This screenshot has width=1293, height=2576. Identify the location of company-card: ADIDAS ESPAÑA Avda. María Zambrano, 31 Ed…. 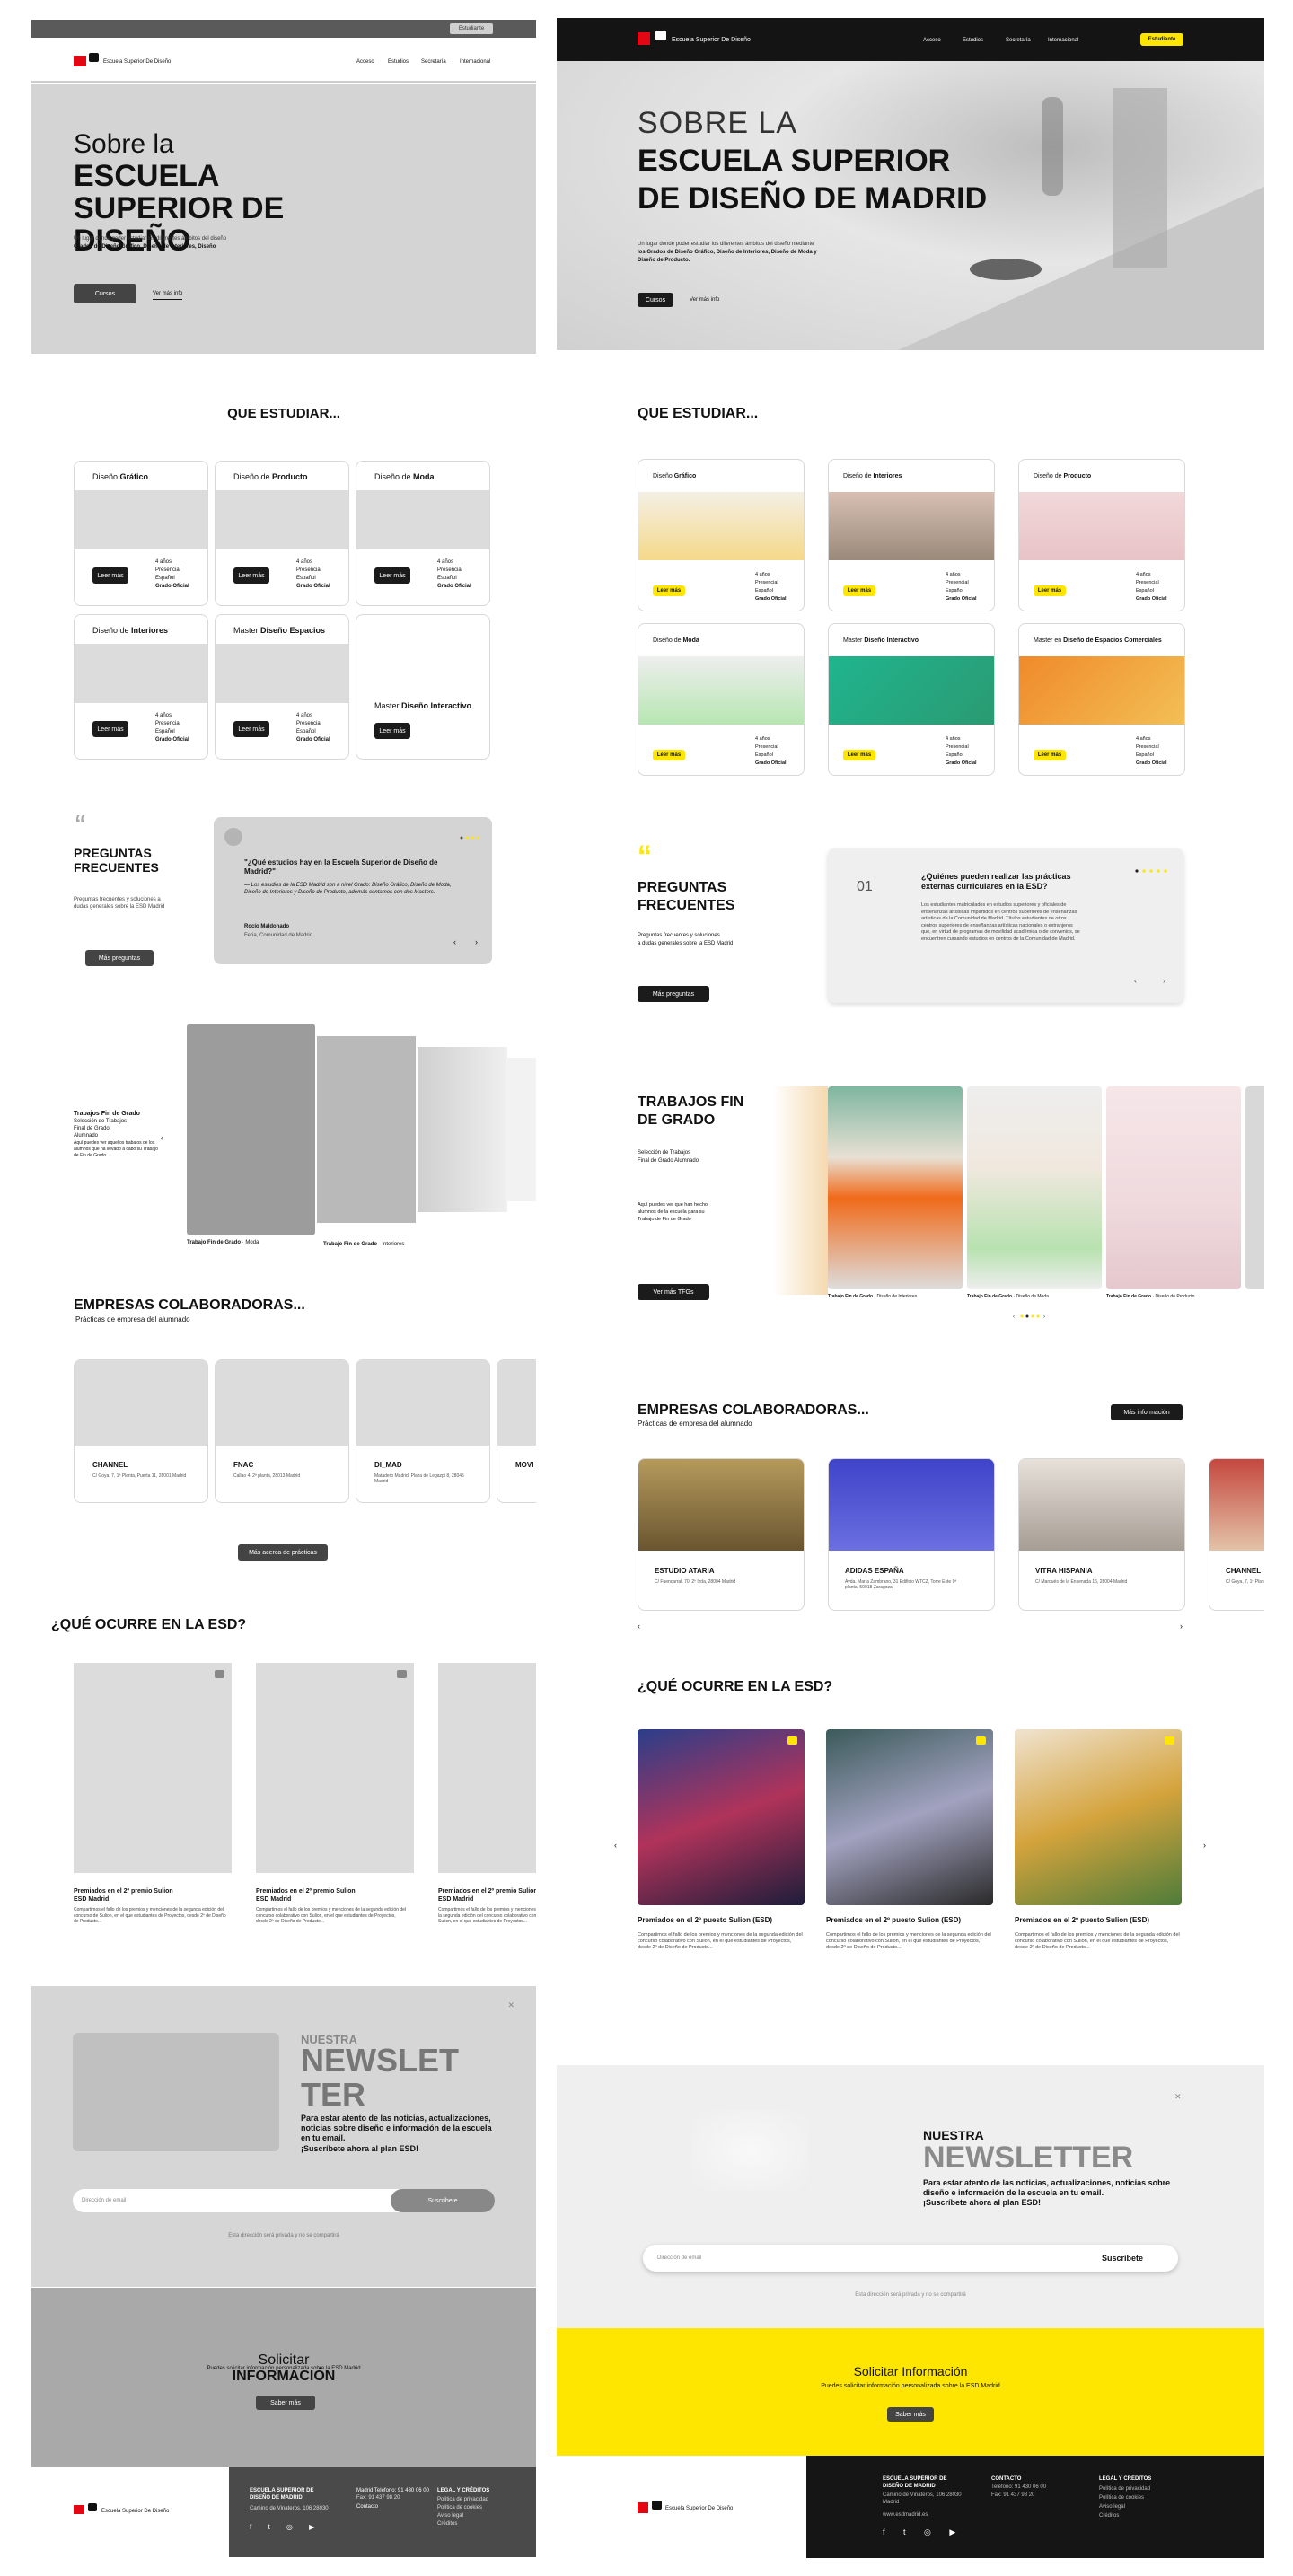
(911, 1535).